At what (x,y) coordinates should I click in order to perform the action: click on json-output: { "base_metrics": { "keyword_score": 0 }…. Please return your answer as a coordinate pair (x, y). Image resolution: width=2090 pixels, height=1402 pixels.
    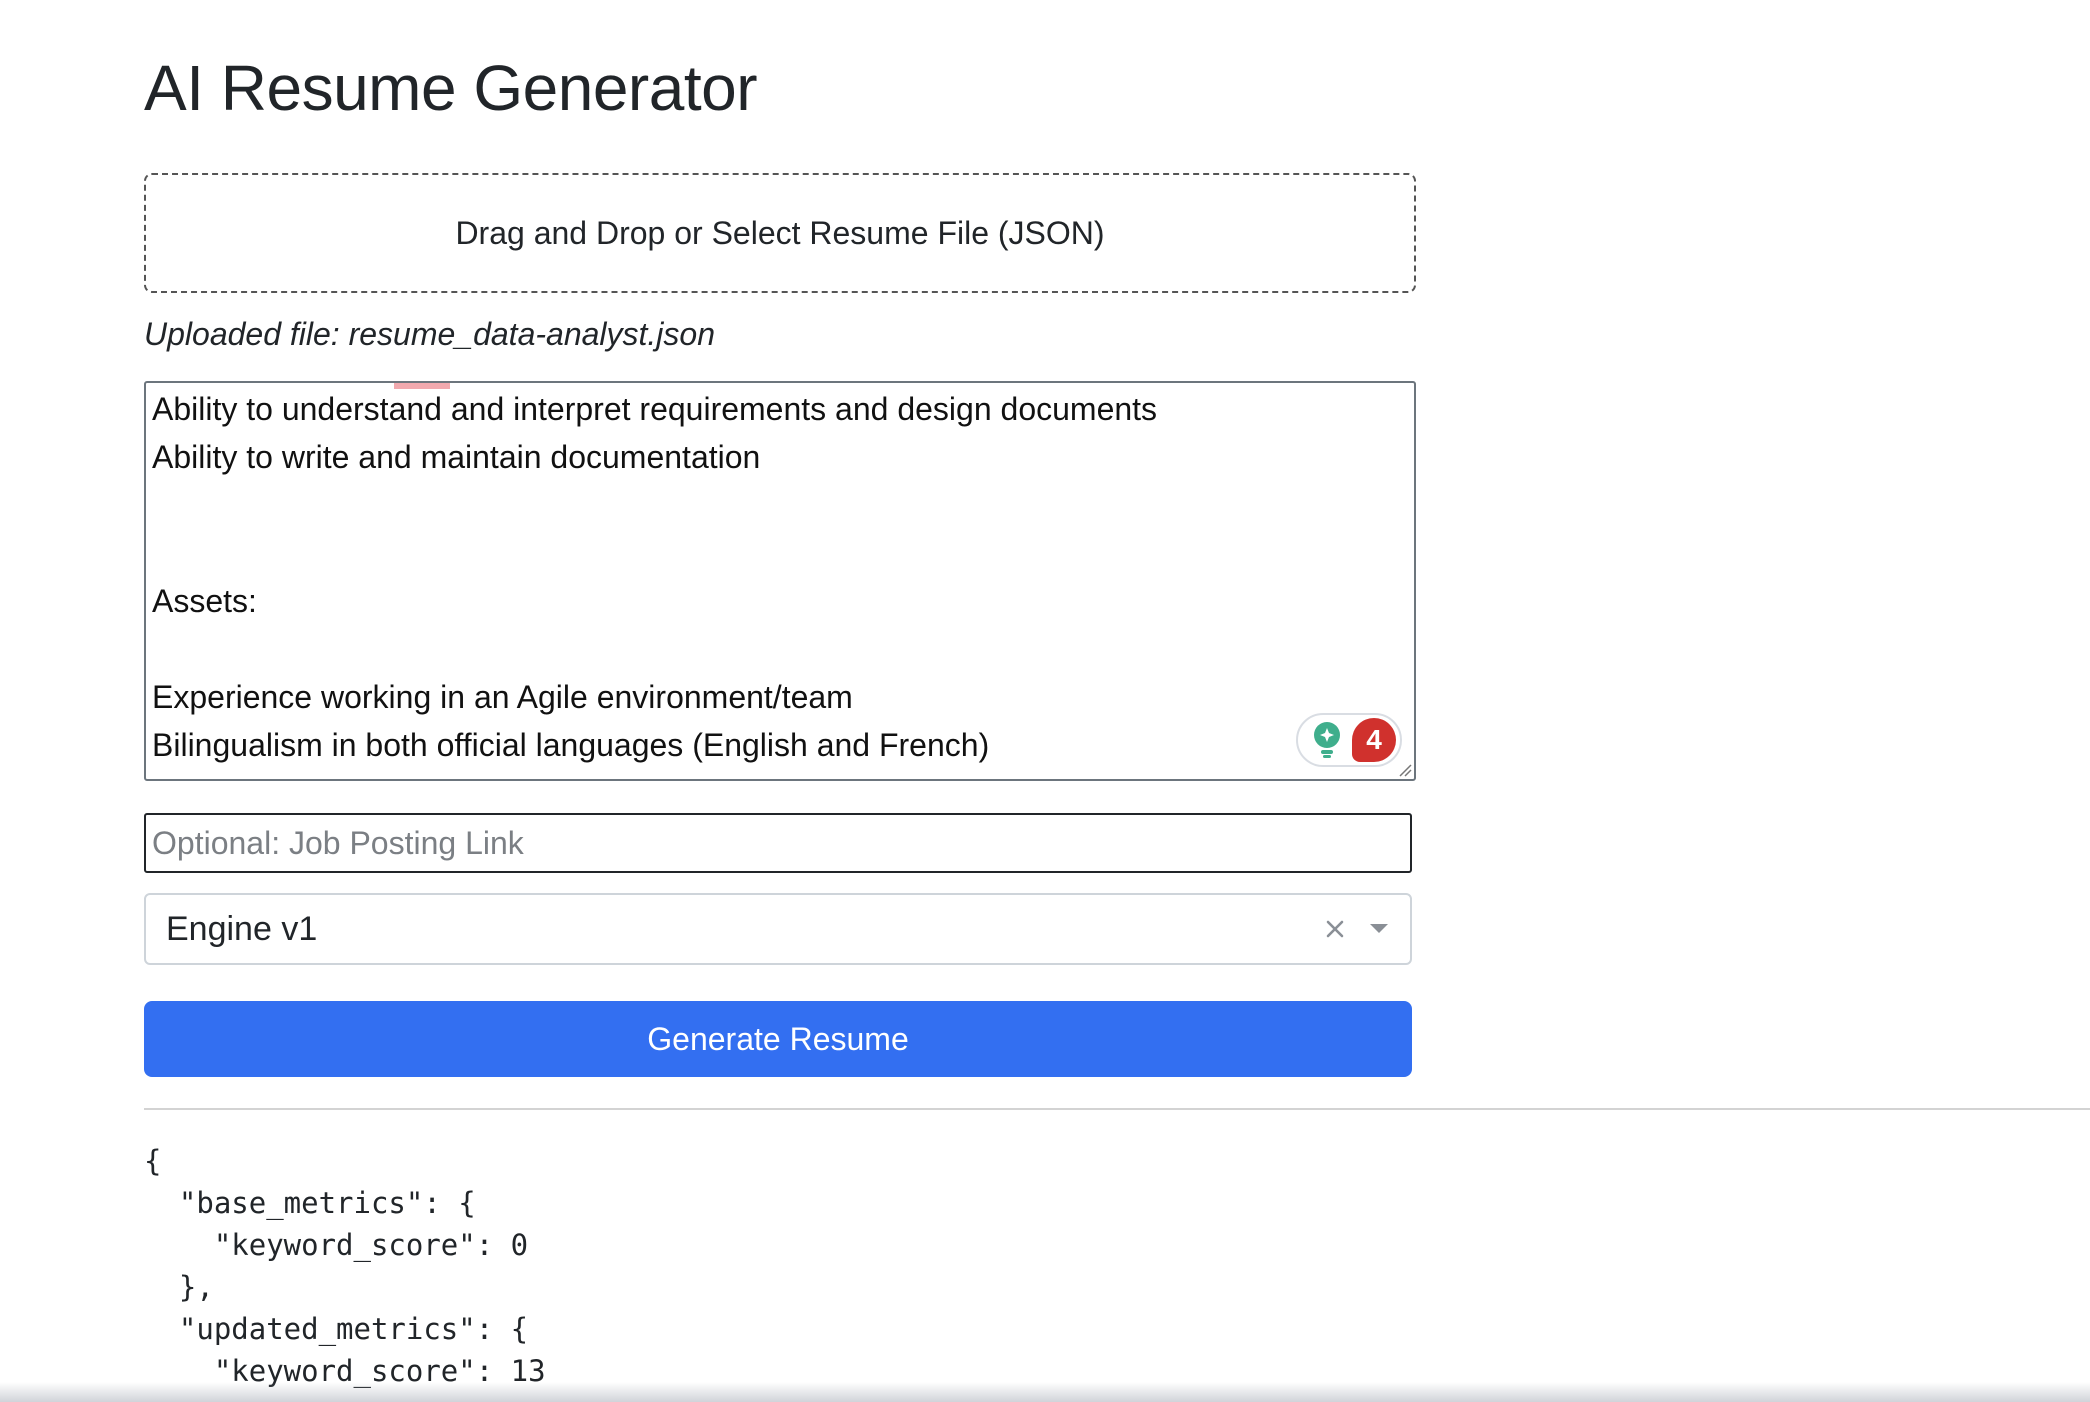
    Looking at the image, I should click on (345, 1266).